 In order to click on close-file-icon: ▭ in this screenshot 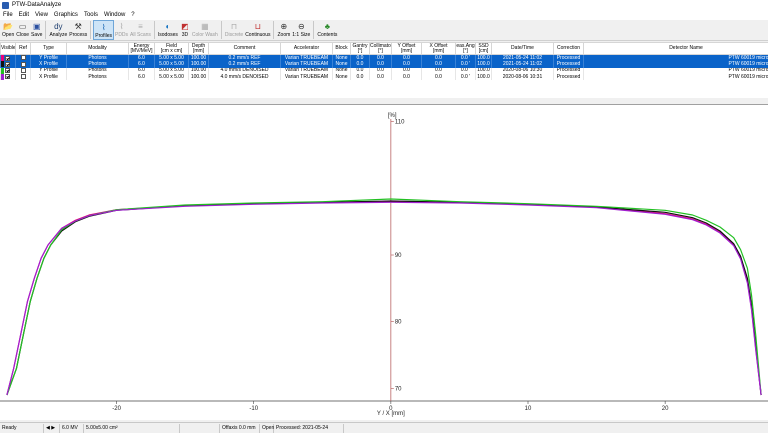, I will do `click(22, 26)`.